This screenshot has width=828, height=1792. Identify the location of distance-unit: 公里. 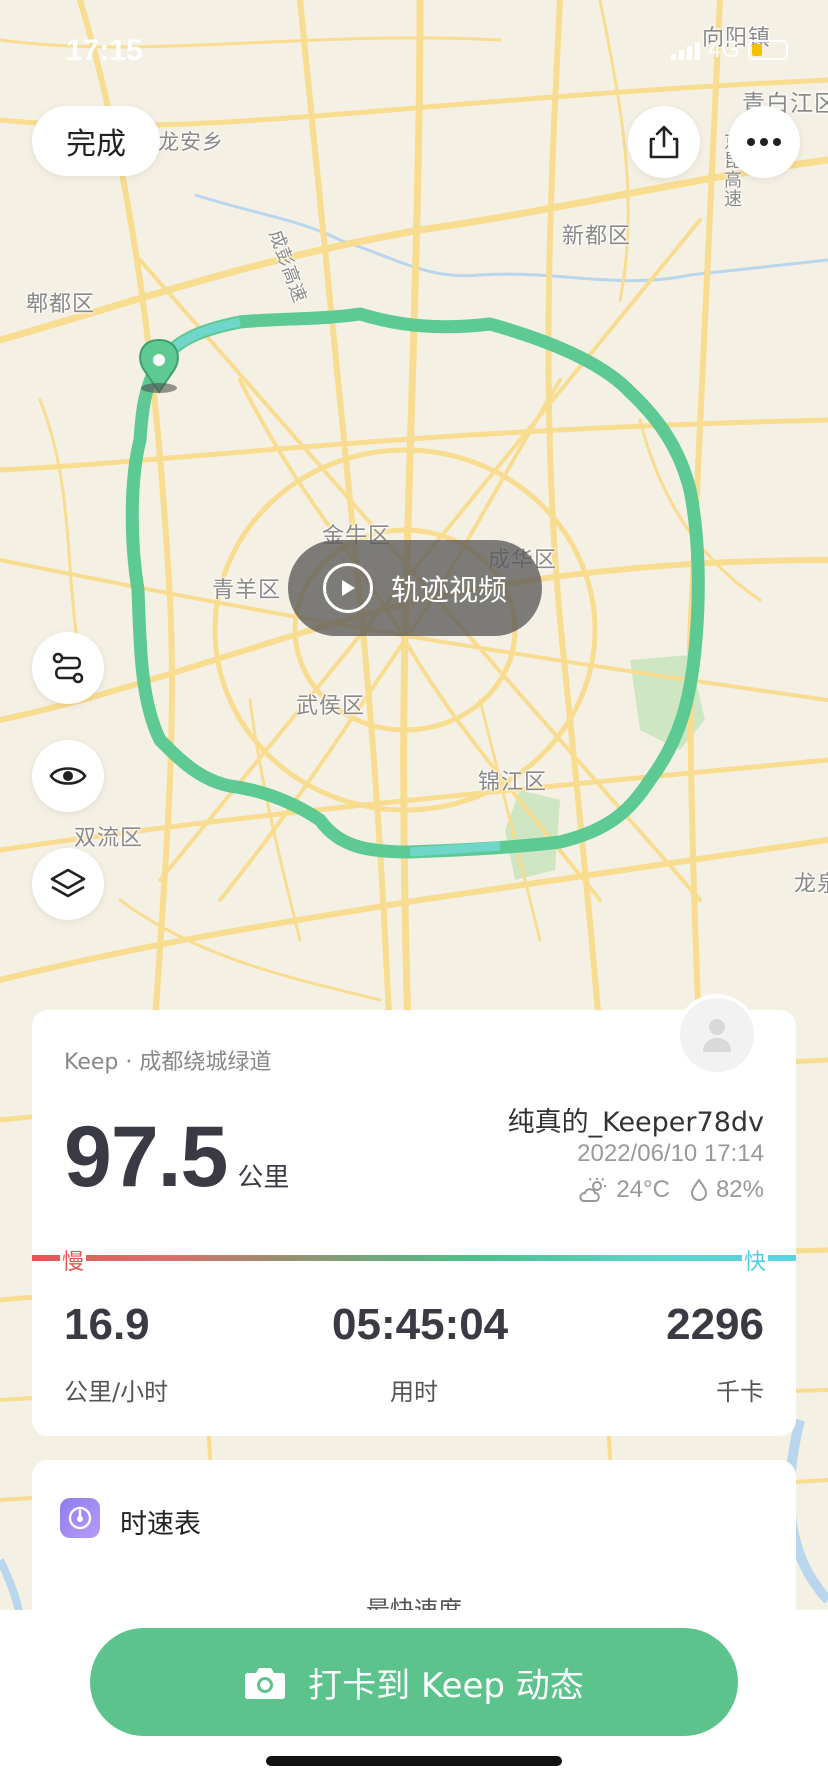
(263, 1178).